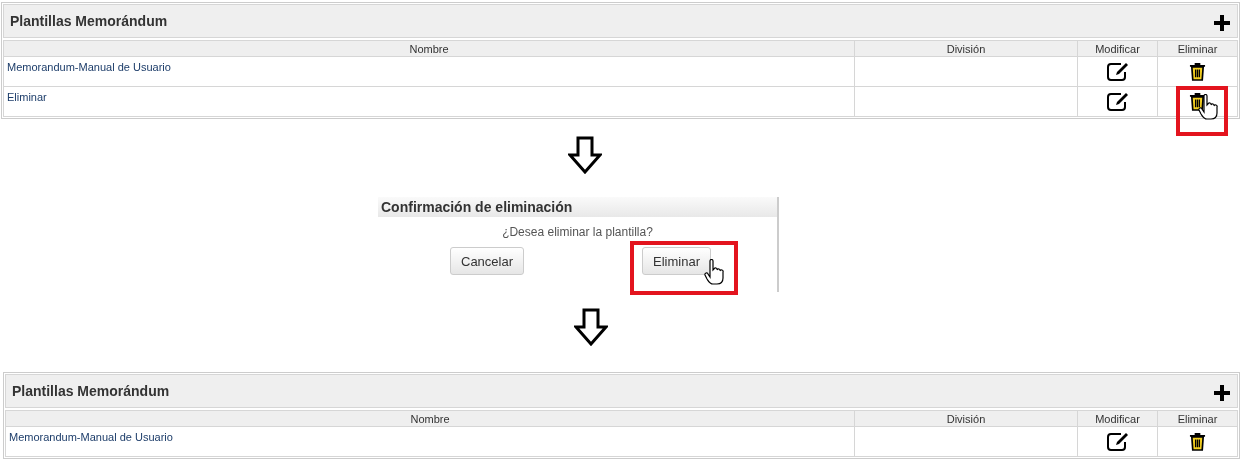  What do you see at coordinates (676, 261) in the screenshot?
I see `dialog-button: Eliminar` at bounding box center [676, 261].